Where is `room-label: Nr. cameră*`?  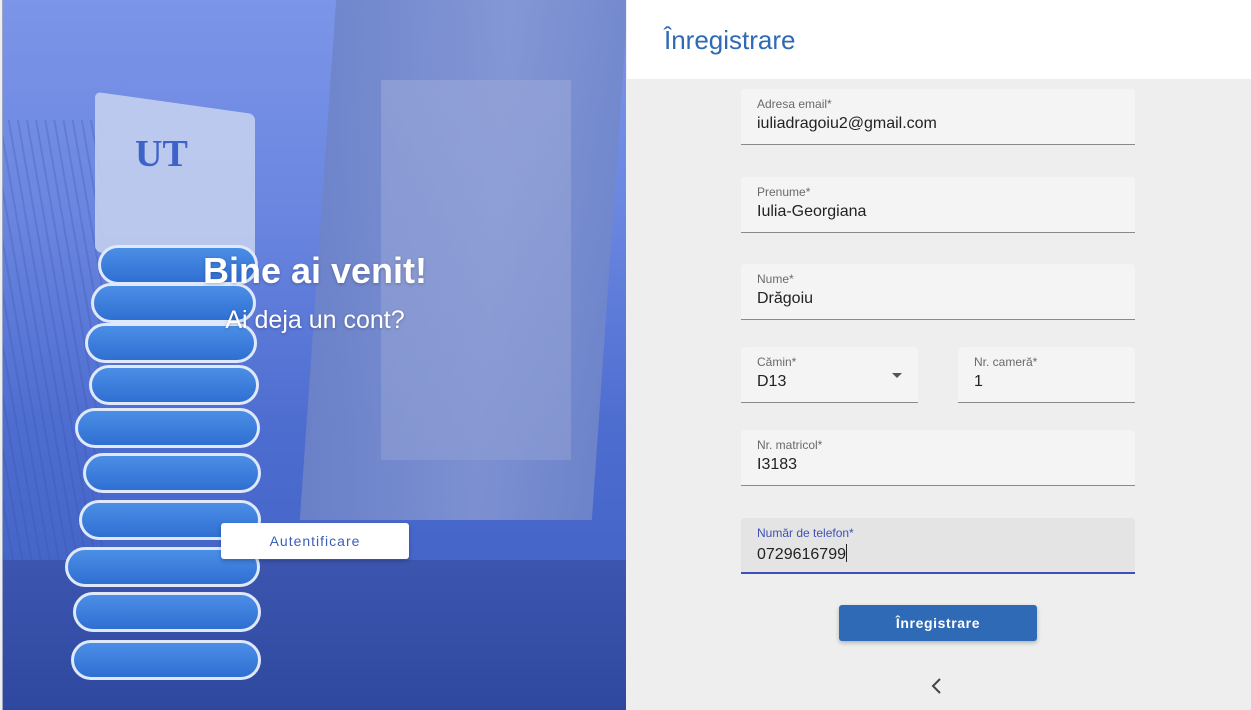 room-label: Nr. cameră* is located at coordinates (1006, 362).